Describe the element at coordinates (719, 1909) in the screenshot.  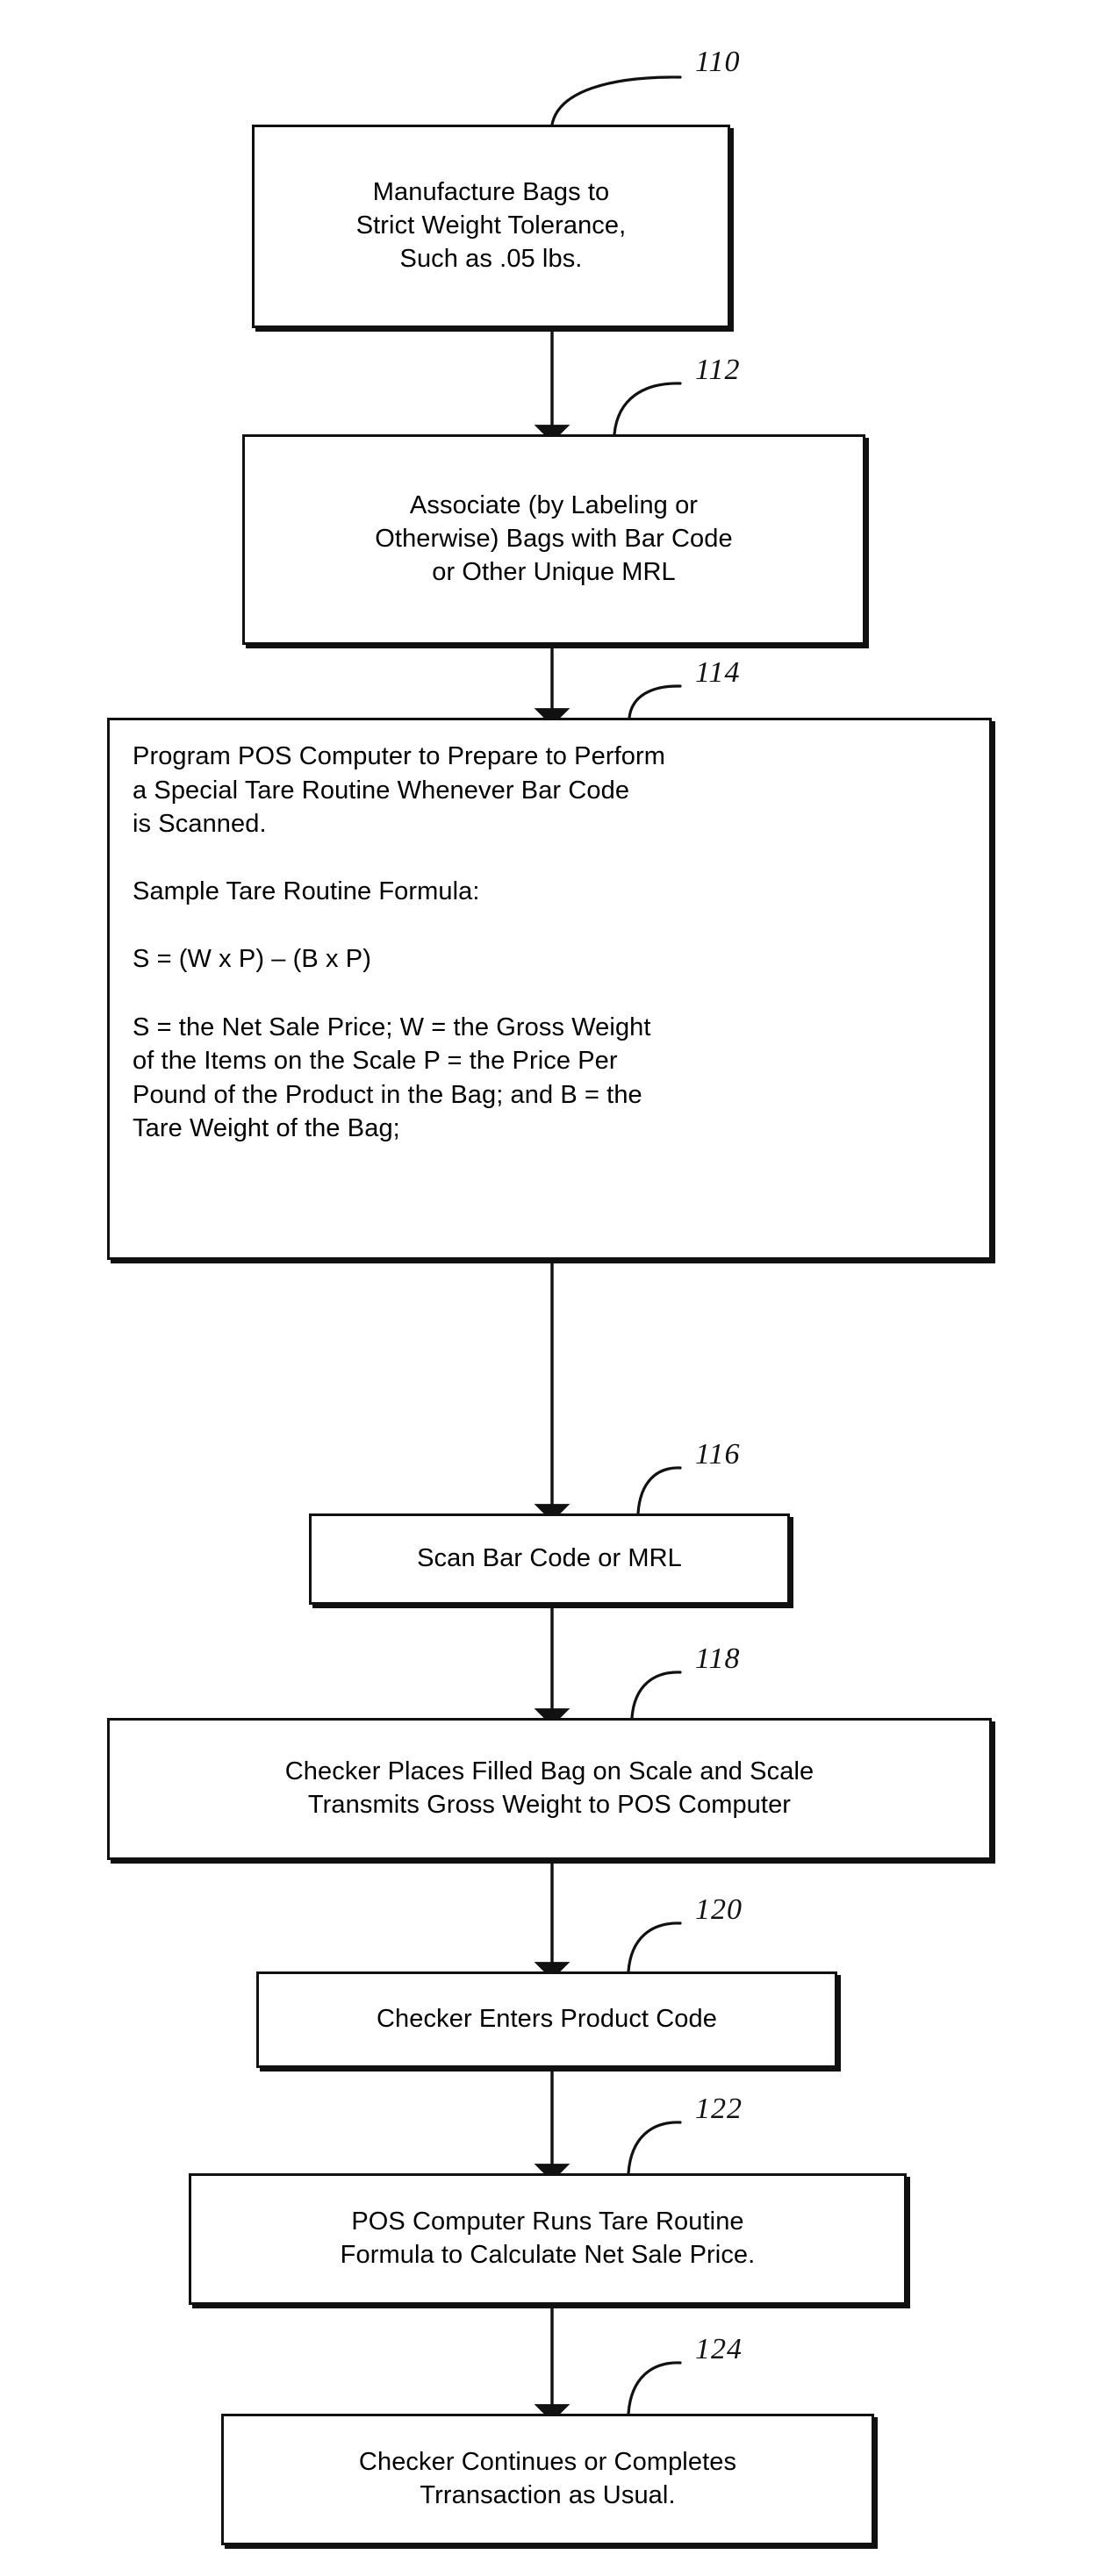
I see `reference-numeral-120: 120` at that location.